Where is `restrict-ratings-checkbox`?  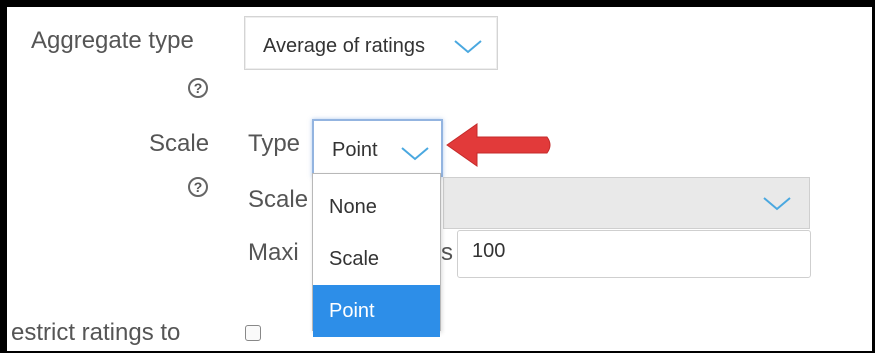 restrict-ratings-checkbox is located at coordinates (253, 333).